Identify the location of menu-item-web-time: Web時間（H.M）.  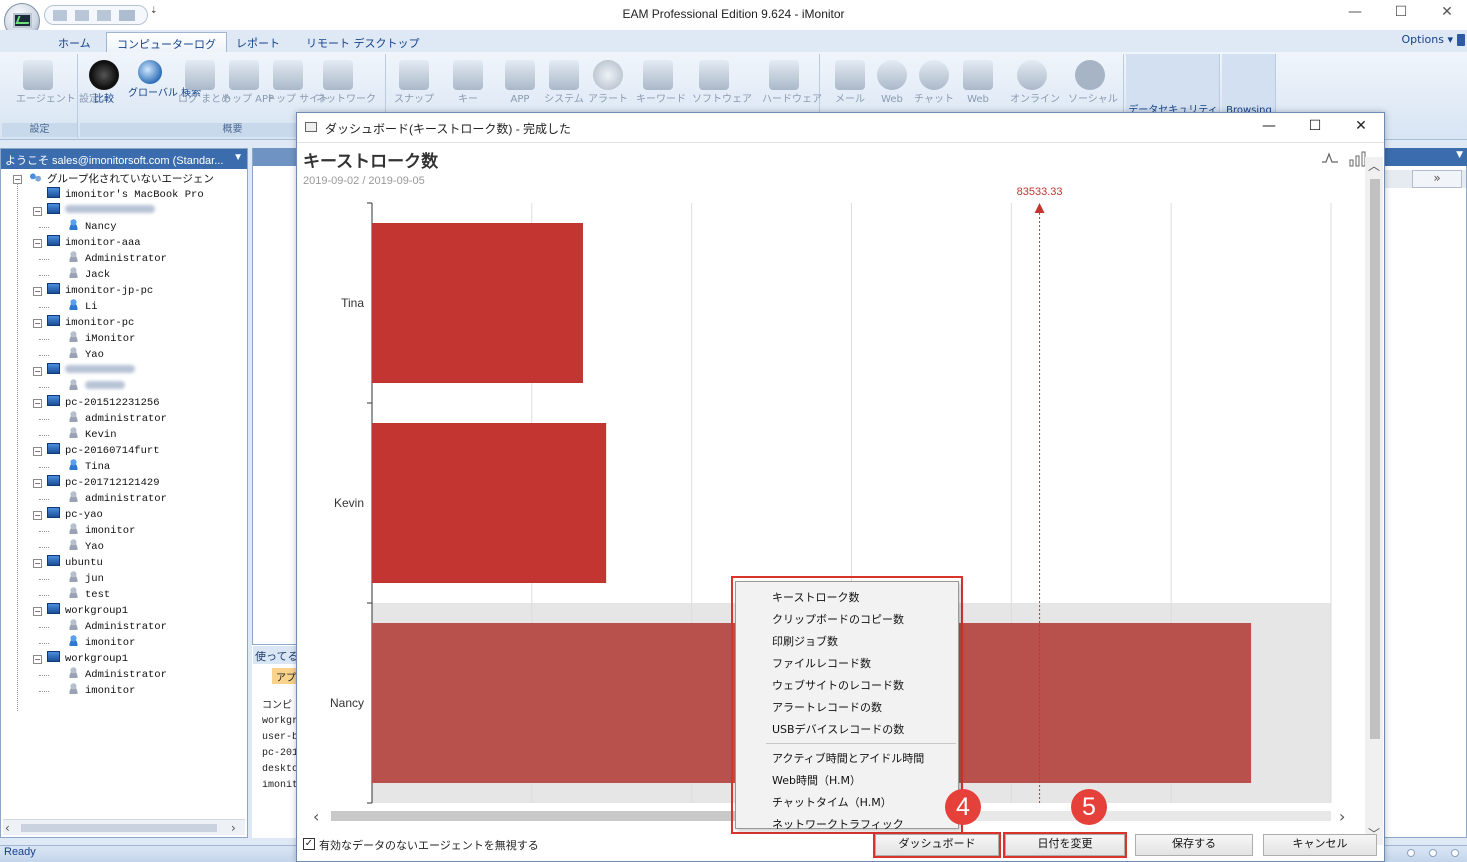
(816, 781).